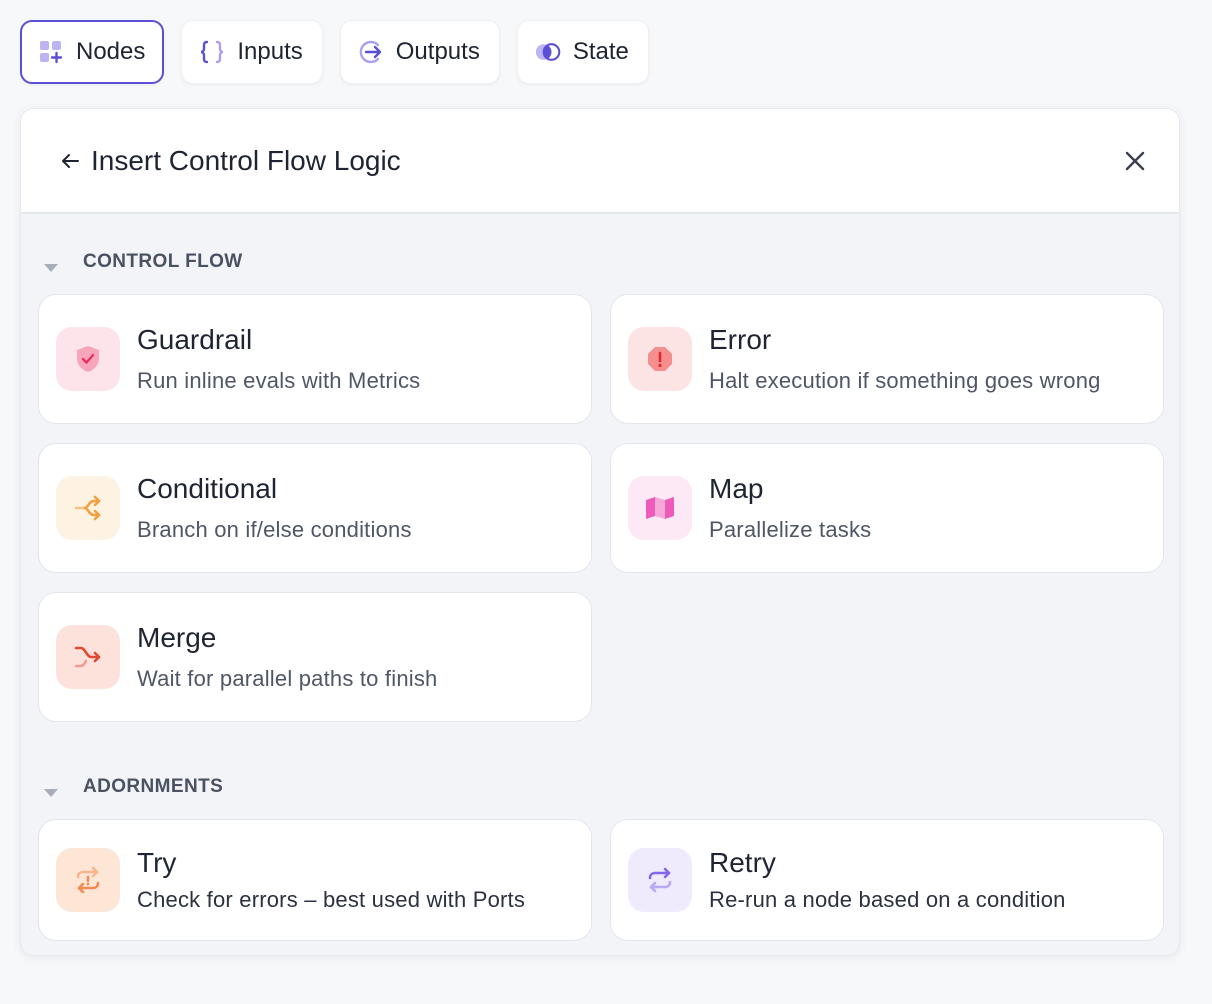 This screenshot has width=1212, height=1004. I want to click on arrow-right-circle-icon, so click(371, 52).